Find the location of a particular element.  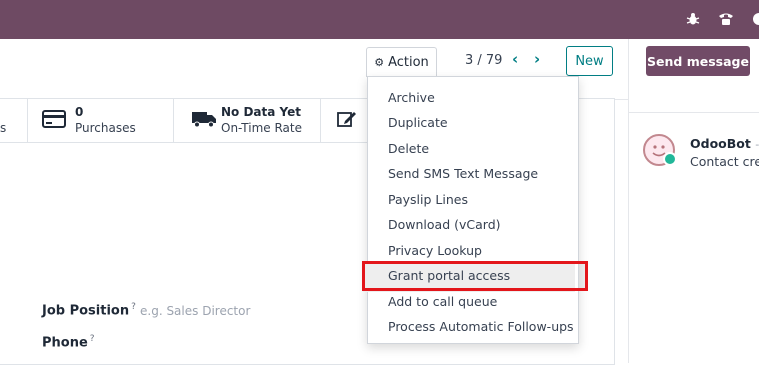

action-button: ⚙ Action is located at coordinates (401, 62).